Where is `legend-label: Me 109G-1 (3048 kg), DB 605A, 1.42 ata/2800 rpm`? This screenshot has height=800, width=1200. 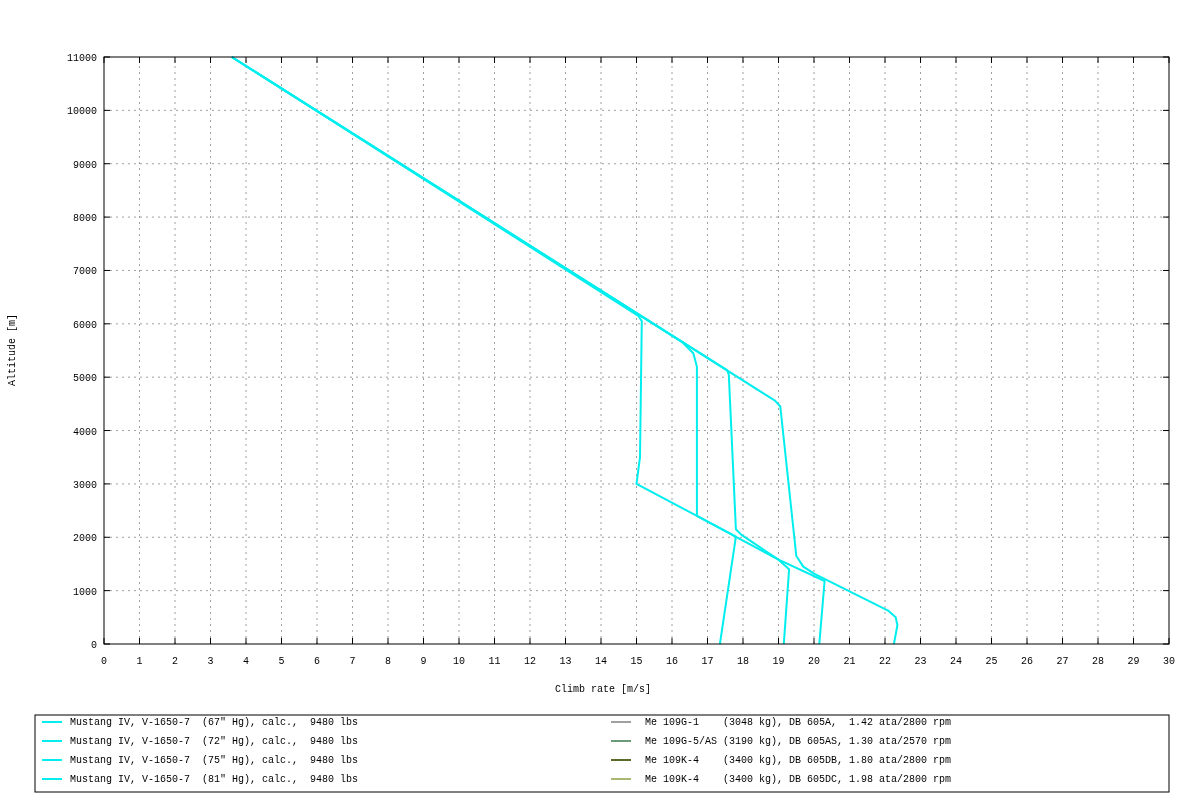 legend-label: Me 109G-1 (3048 kg), DB 605A, 1.42 ata/2800 rpm is located at coordinates (798, 722).